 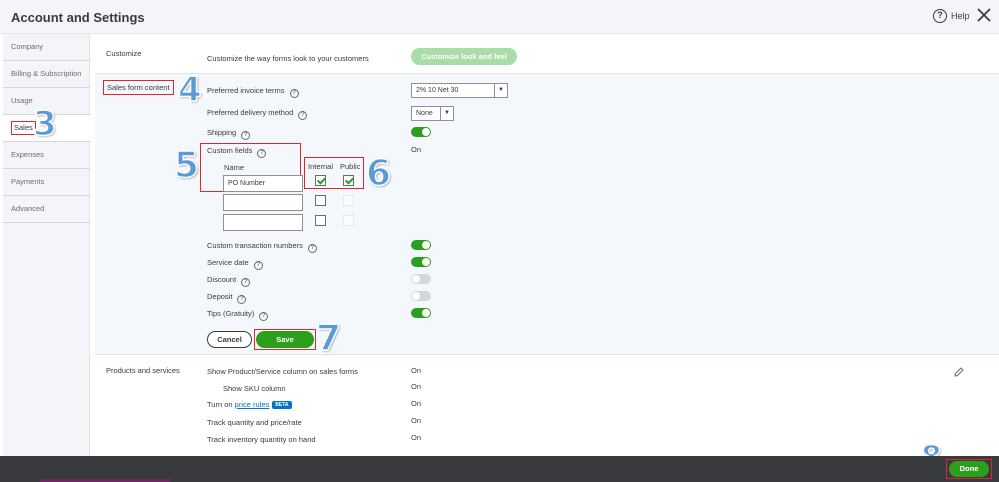 What do you see at coordinates (238, 315) in the screenshot?
I see `tips-label: Tips (Gratuity)?` at bounding box center [238, 315].